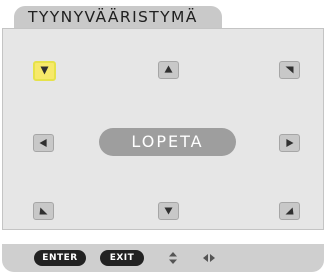  Describe the element at coordinates (122, 258) in the screenshot. I see `exit-key-hint: EXIT` at that location.